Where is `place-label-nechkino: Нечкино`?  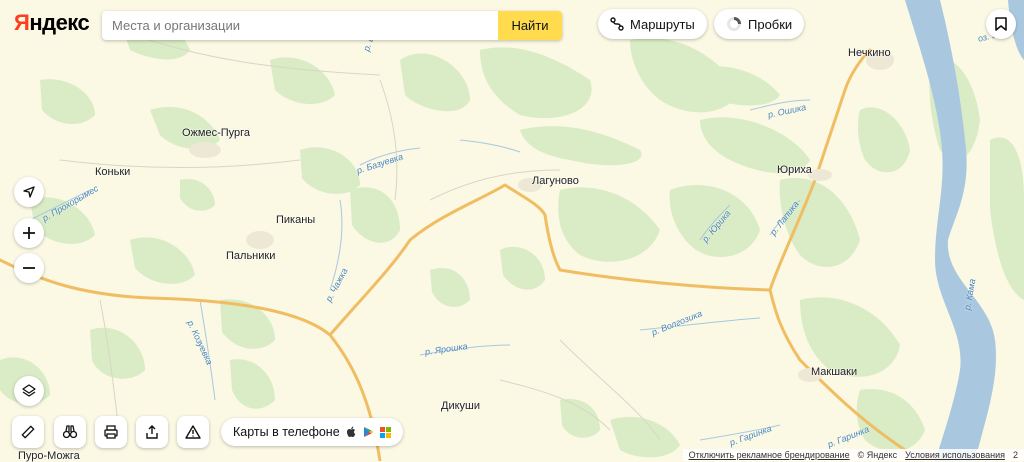
place-label-nechkino: Нечкино is located at coordinates (869, 53).